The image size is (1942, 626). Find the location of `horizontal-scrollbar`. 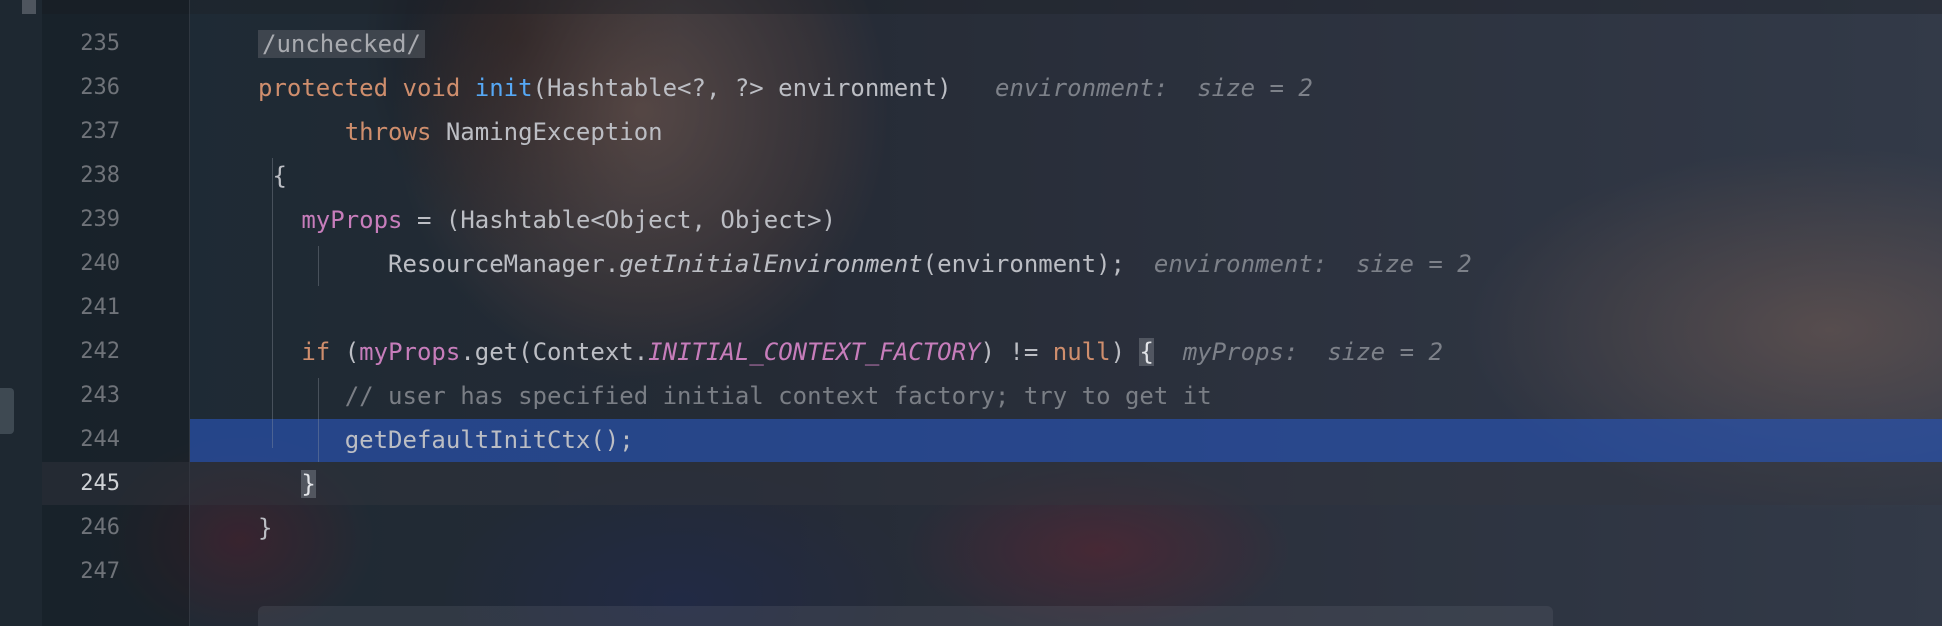

horizontal-scrollbar is located at coordinates (905, 616).